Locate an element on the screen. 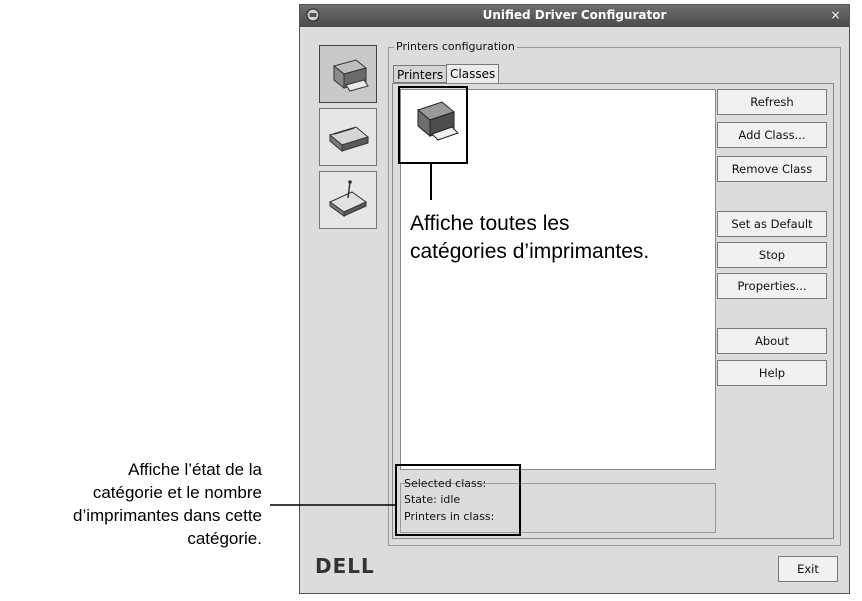 Image resolution: width=862 pixels, height=601 pixels. status-annotation-line-1: Affiche l’état de la is located at coordinates (195, 469).